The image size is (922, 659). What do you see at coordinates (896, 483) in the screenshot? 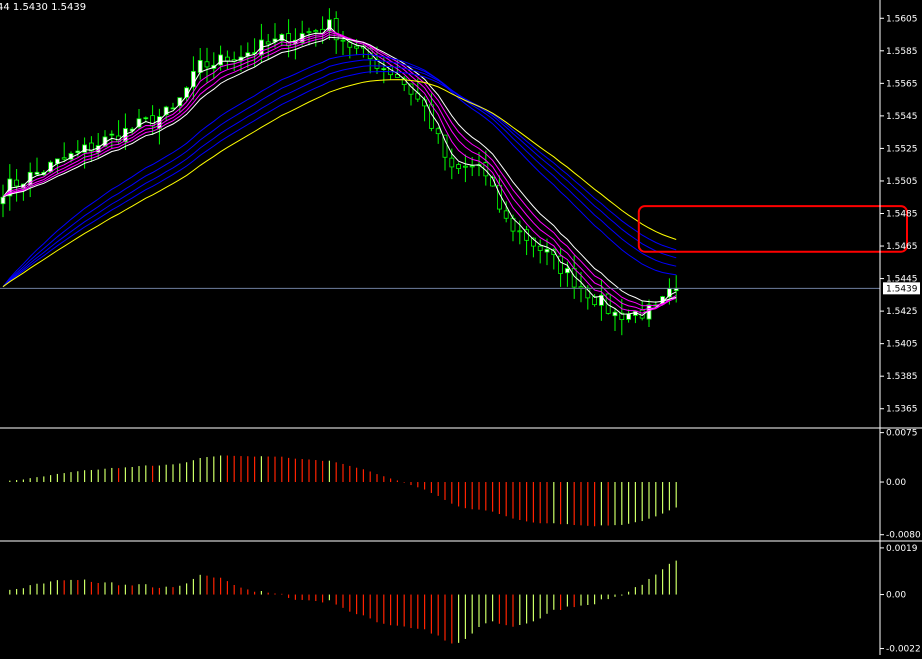
I see `osc1-tick-label: 0.00` at bounding box center [896, 483].